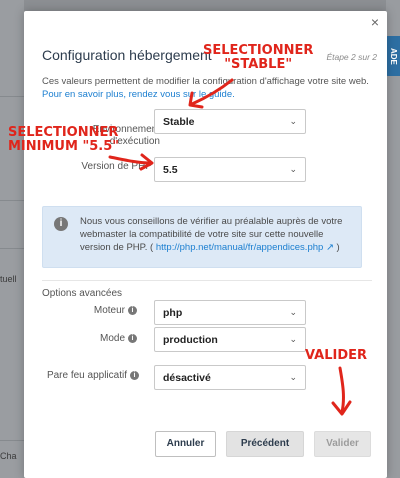 Image resolution: width=400 pixels, height=478 pixels. What do you see at coordinates (8, 279) in the screenshot?
I see `background-text: tuell` at bounding box center [8, 279].